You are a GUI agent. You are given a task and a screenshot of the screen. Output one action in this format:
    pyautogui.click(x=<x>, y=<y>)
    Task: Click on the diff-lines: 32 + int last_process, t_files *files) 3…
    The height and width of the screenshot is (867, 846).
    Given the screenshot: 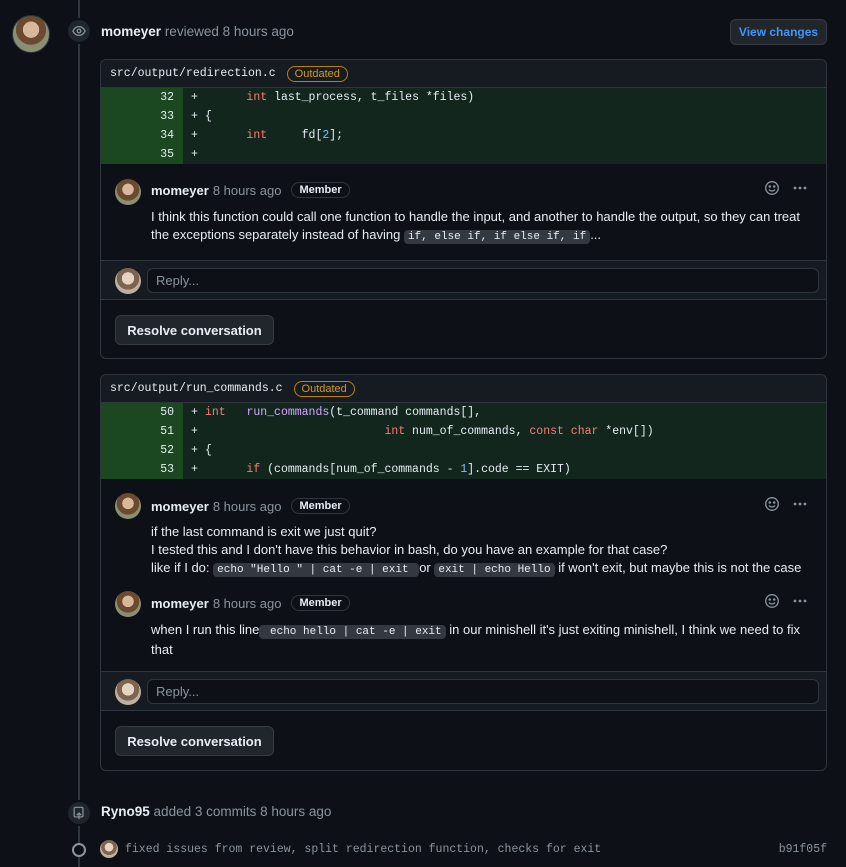 What is the action you would take?
    pyautogui.click(x=463, y=126)
    